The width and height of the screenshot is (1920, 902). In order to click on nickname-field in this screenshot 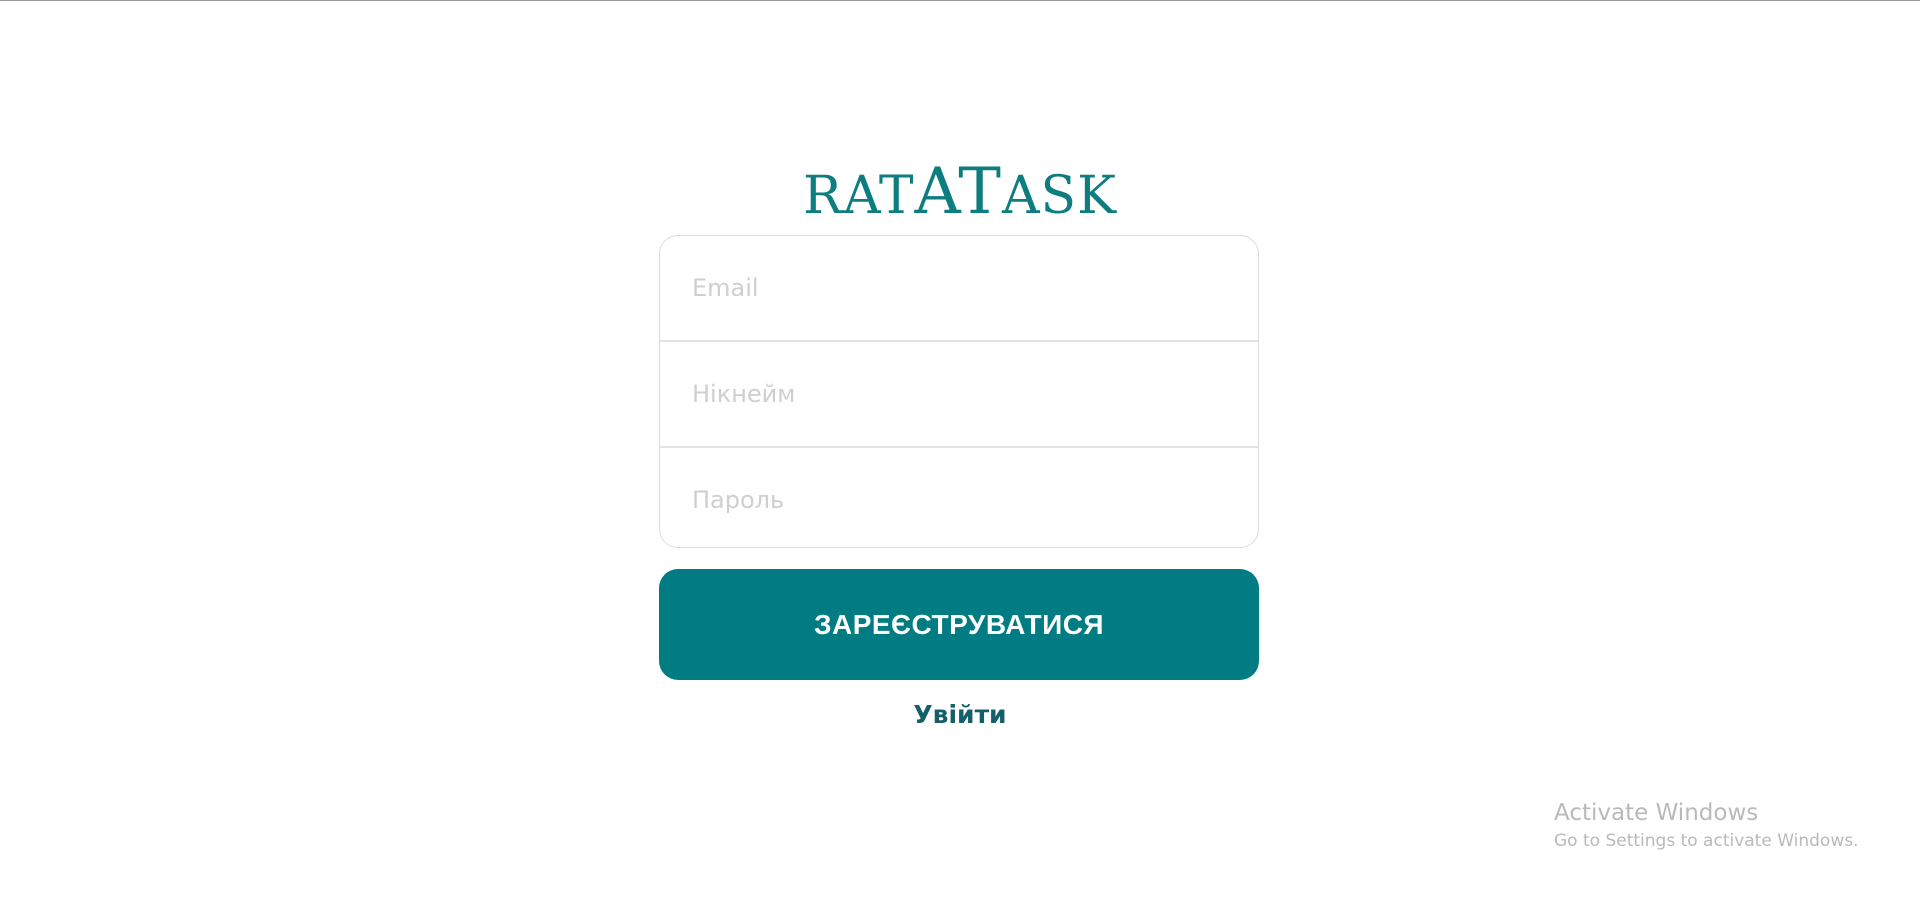, I will do `click(959, 394)`.